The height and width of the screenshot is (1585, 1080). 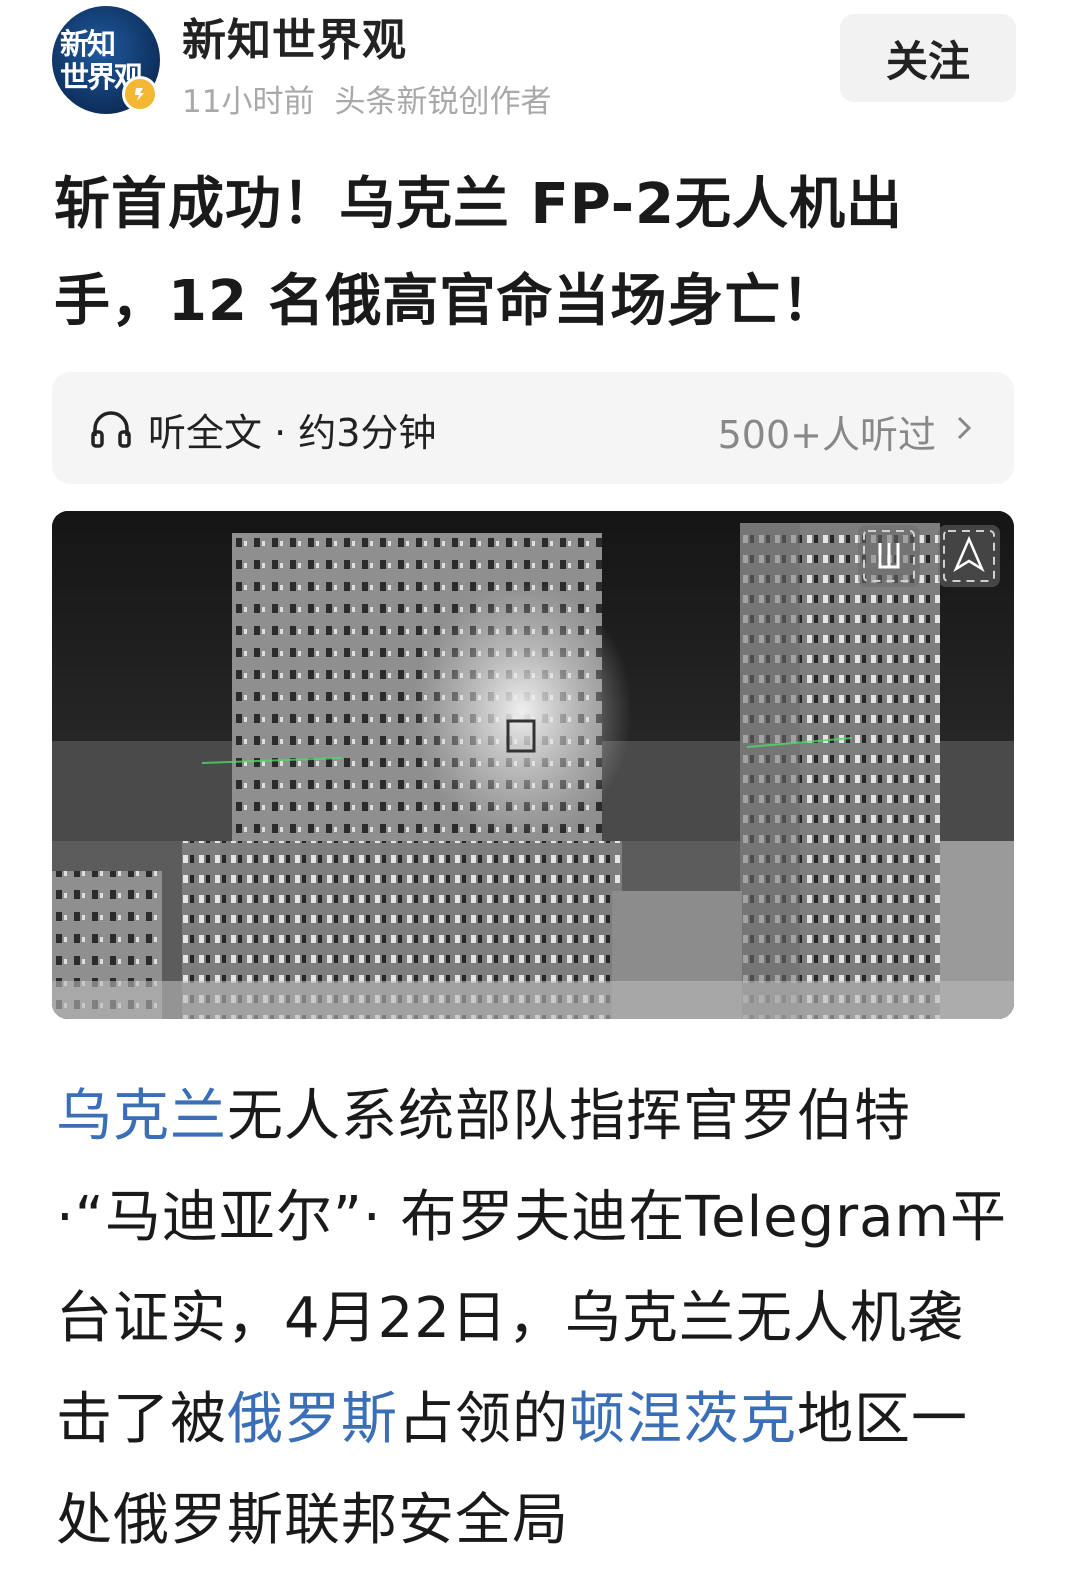 I want to click on headphones-icon, so click(x=111, y=429).